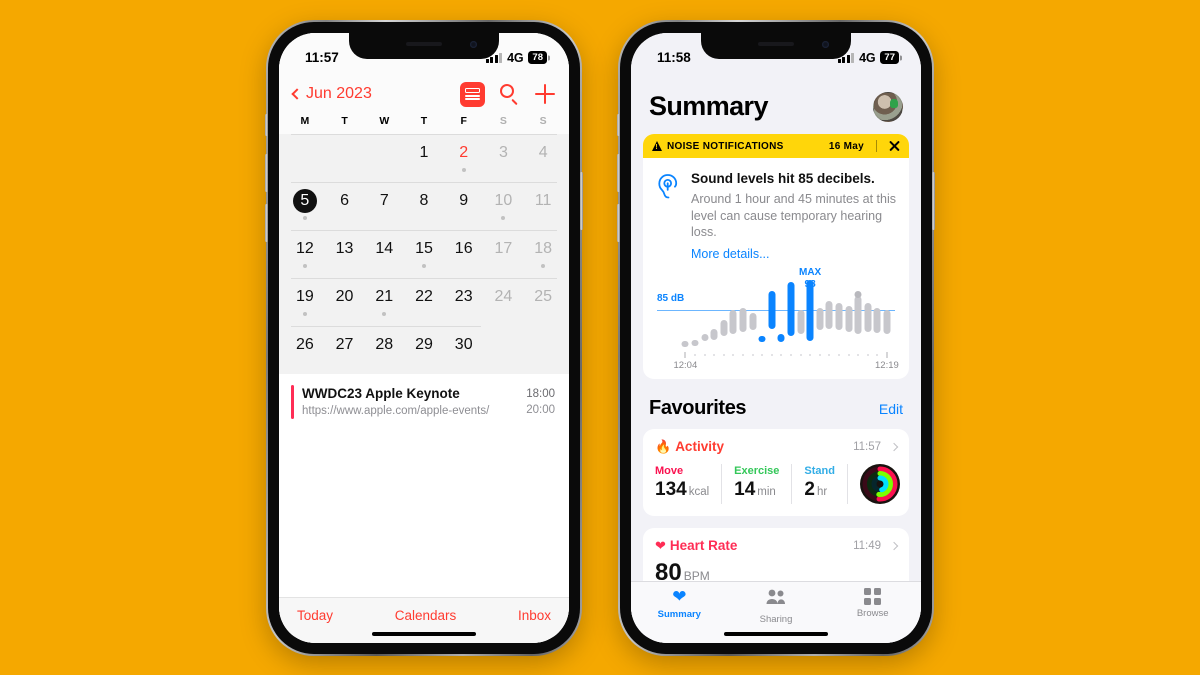 This screenshot has width=1200, height=675. Describe the element at coordinates (543, 152) in the screenshot. I see `day-number: 4` at that location.